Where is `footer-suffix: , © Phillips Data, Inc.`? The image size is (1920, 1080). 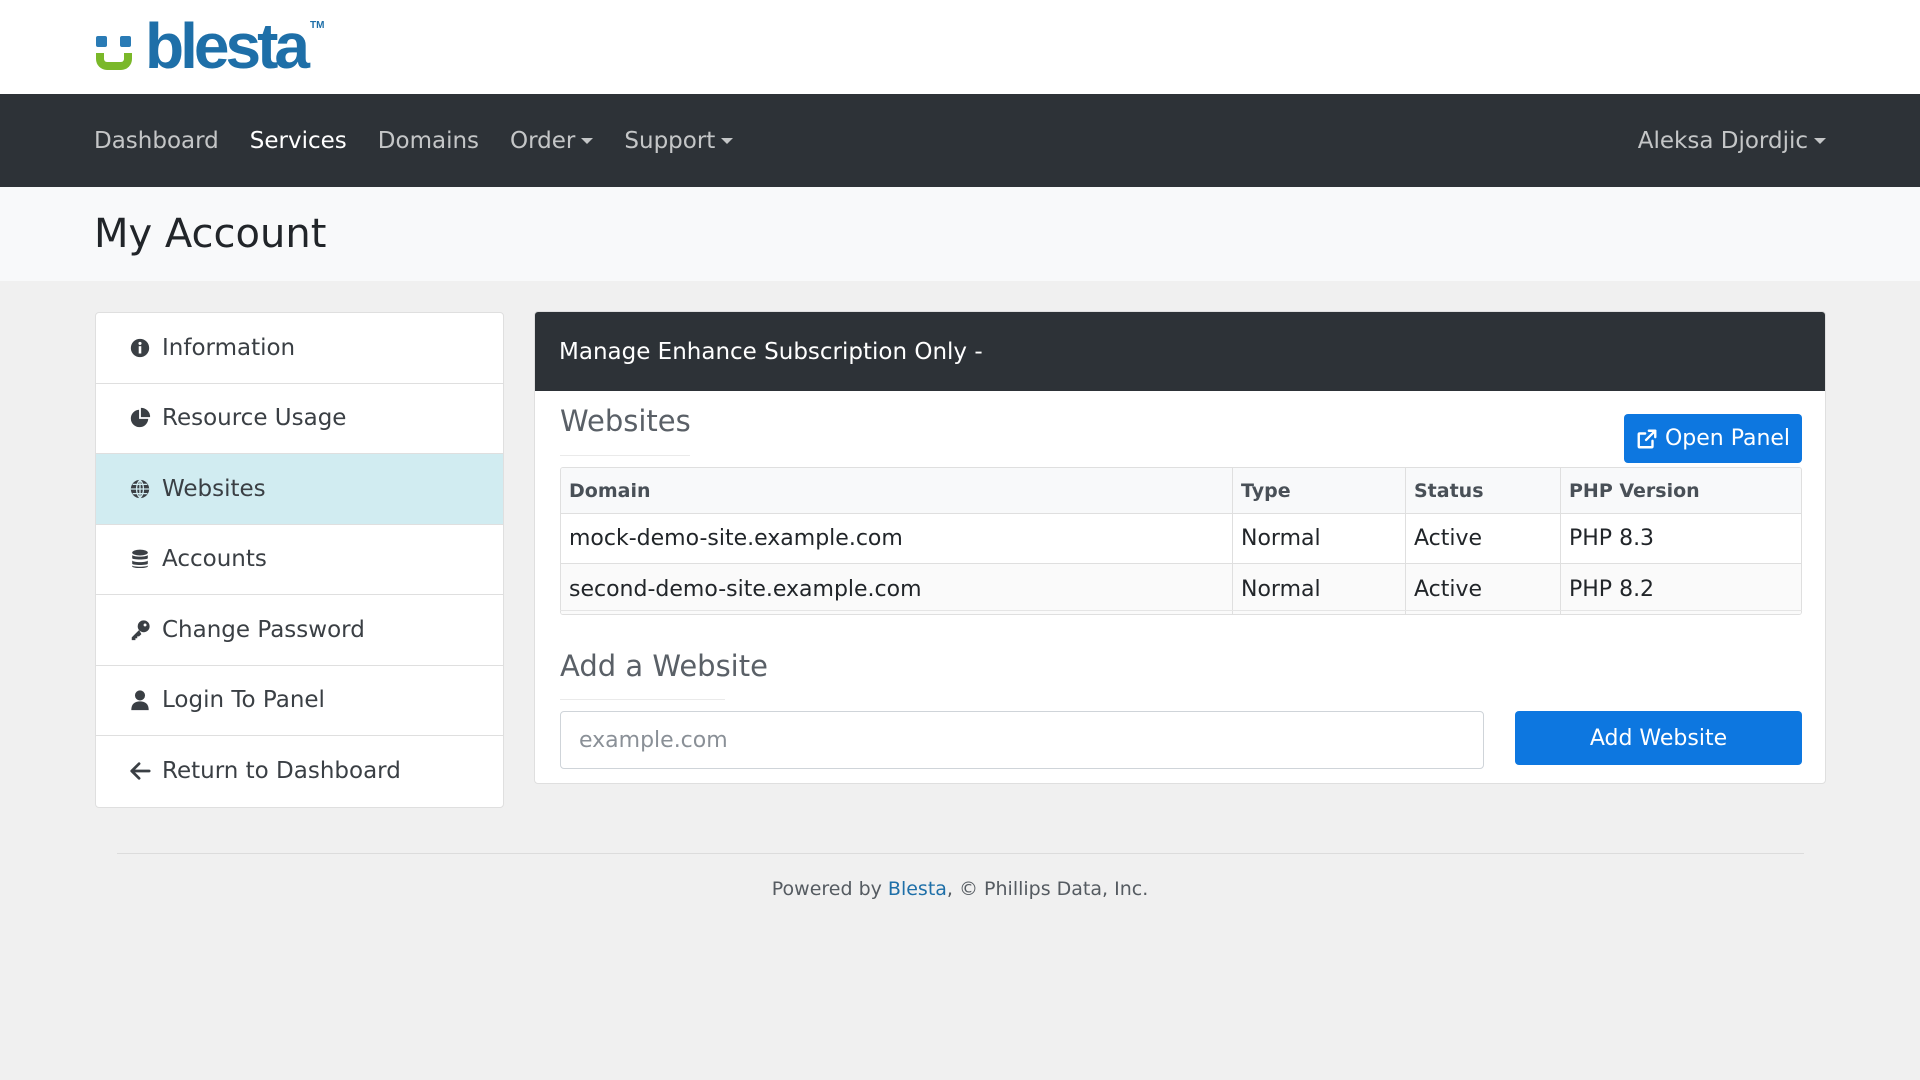 footer-suffix: , © Phillips Data, Inc. is located at coordinates (1047, 889).